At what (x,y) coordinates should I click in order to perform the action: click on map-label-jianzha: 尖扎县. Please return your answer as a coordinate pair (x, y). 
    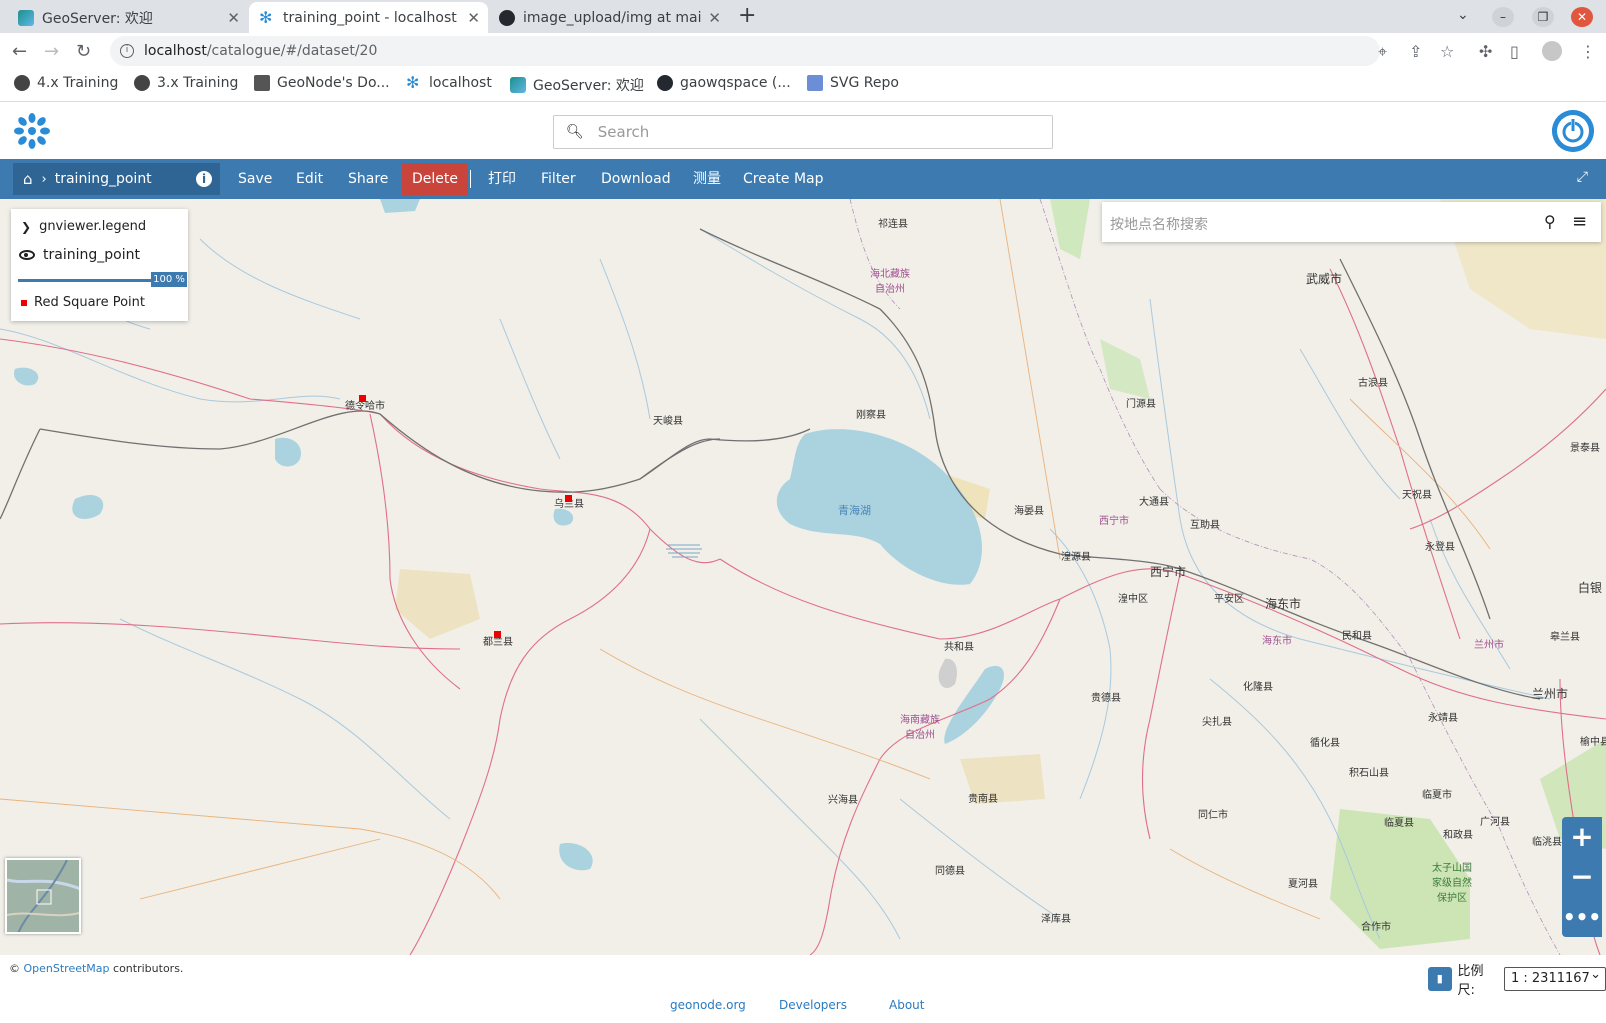
    Looking at the image, I should click on (1217, 722).